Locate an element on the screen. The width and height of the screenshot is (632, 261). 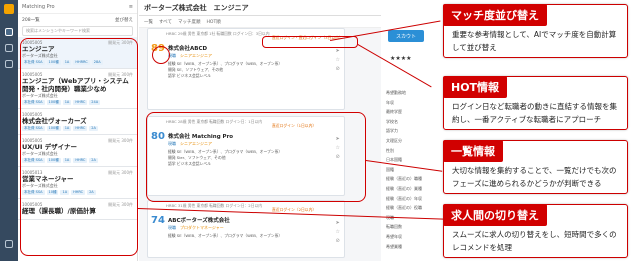
profile-field: 学校名 is located at coordinates (392, 121).